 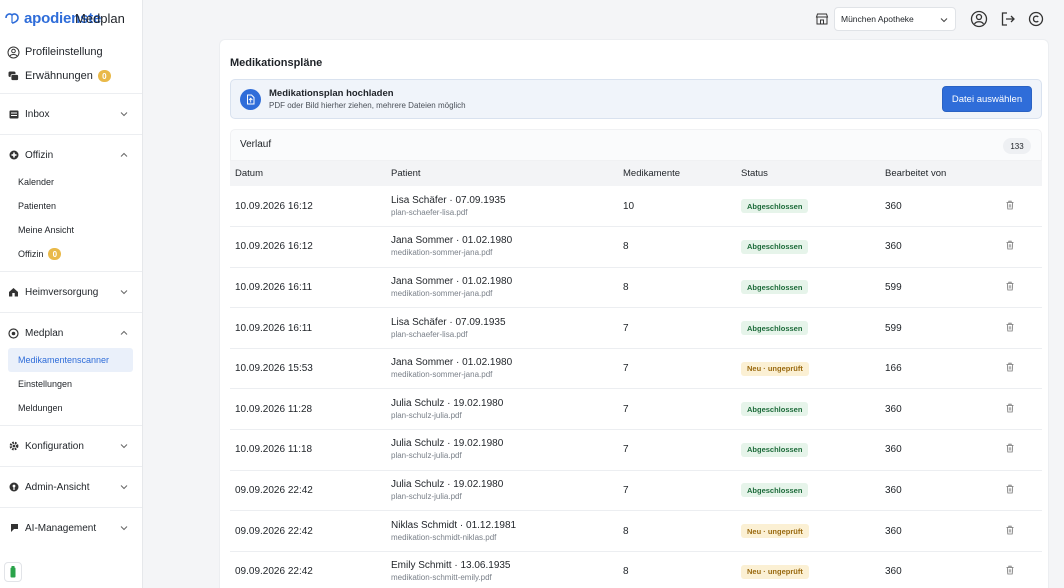 What do you see at coordinates (70, 384) in the screenshot?
I see `sidebar-item-einstellungen: Einstellungen` at bounding box center [70, 384].